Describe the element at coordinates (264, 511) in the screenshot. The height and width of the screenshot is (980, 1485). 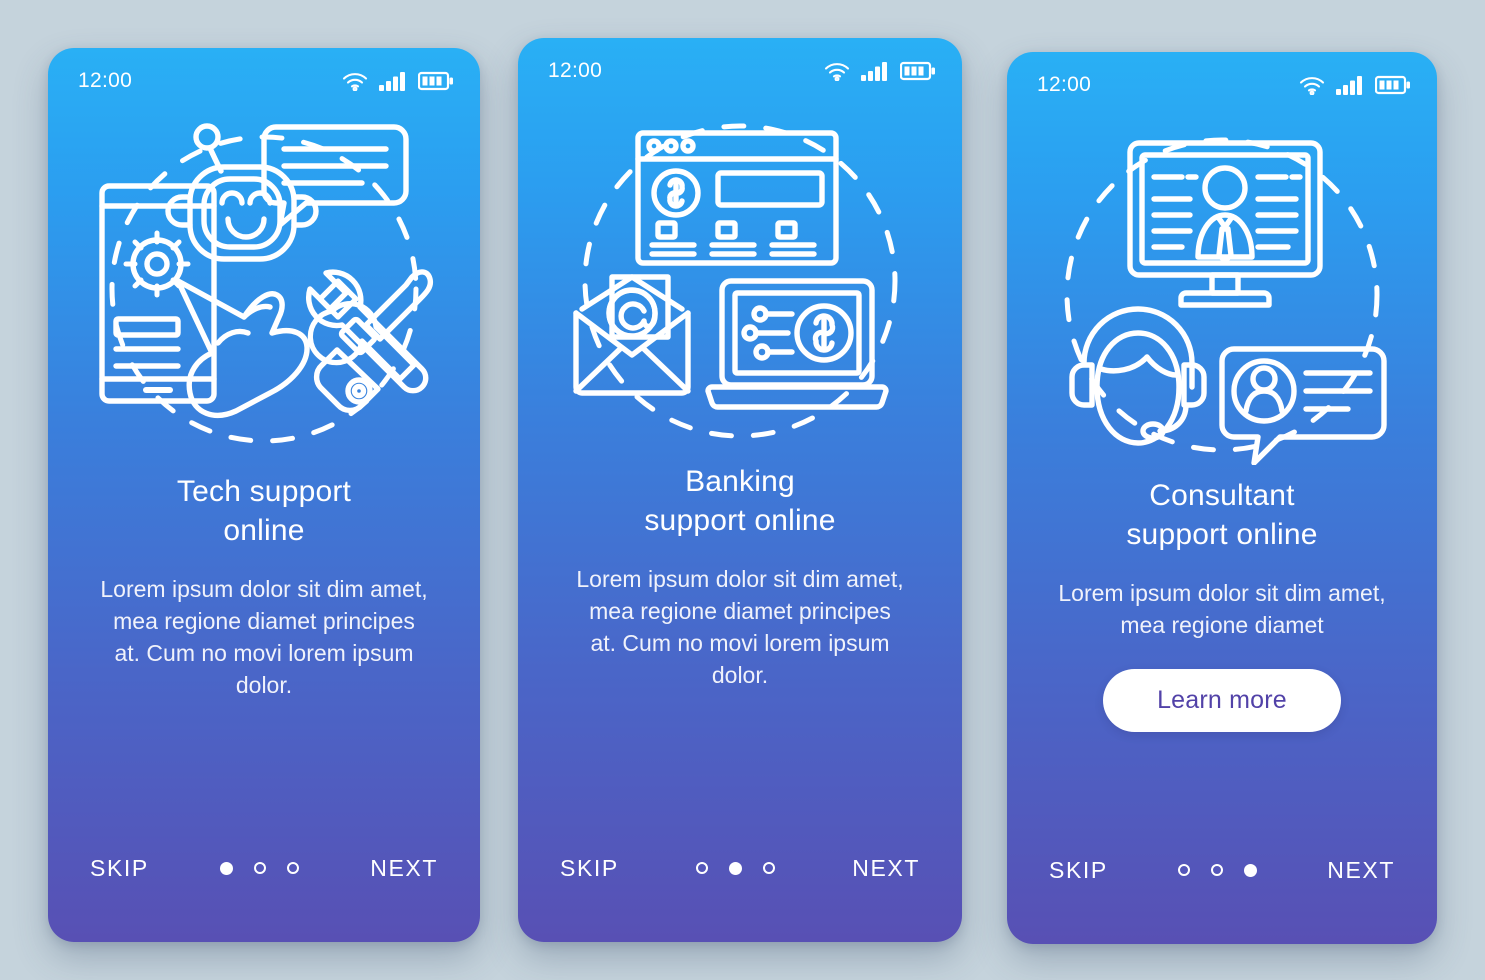
I see `page-title: Tech support online` at that location.